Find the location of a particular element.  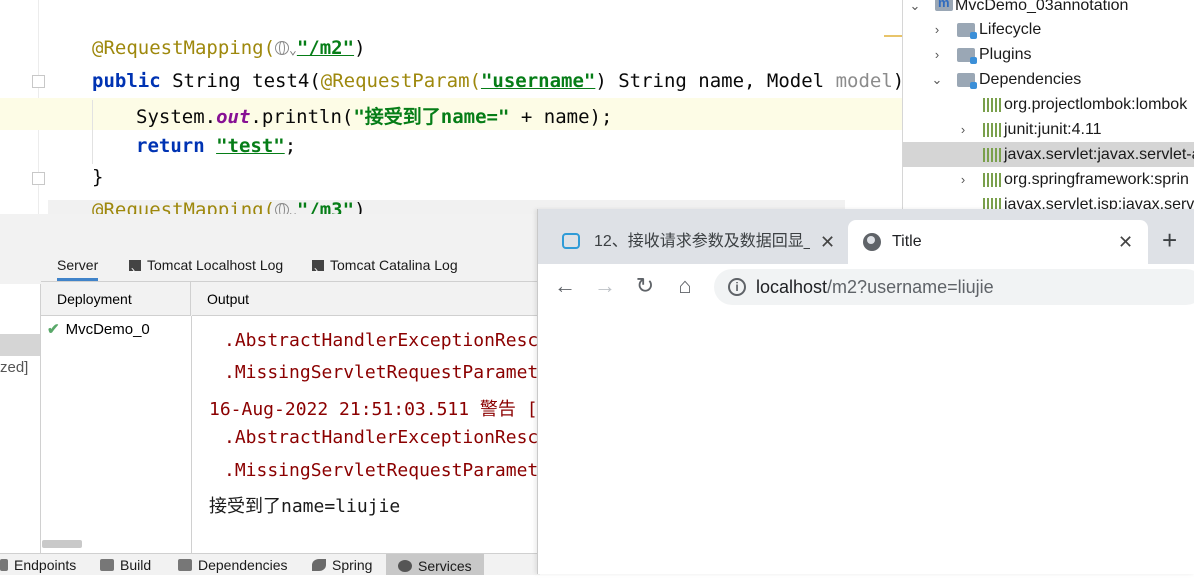

code-line: } is located at coordinates (97, 177).